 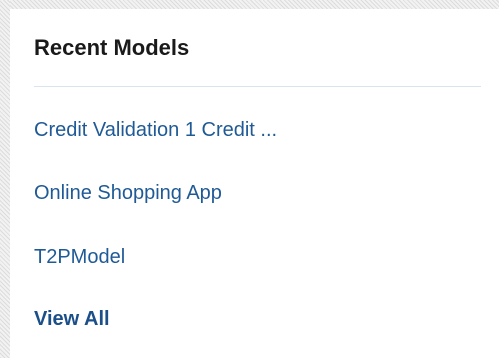 What do you see at coordinates (5, 179) in the screenshot?
I see `background-hatch-left` at bounding box center [5, 179].